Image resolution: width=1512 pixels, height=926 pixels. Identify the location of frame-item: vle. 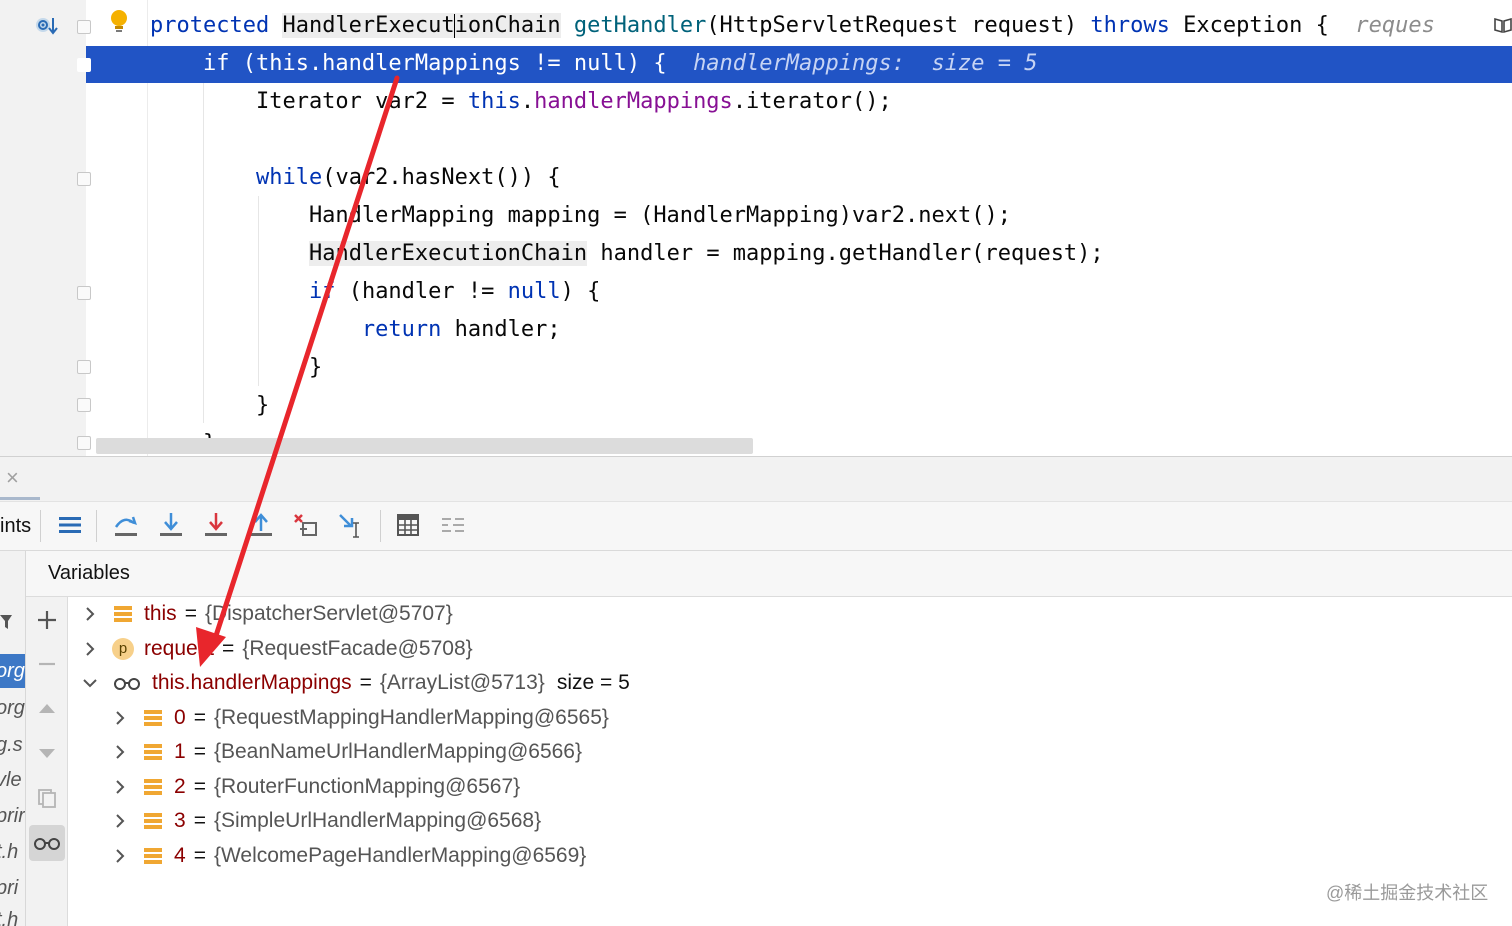
(12, 780).